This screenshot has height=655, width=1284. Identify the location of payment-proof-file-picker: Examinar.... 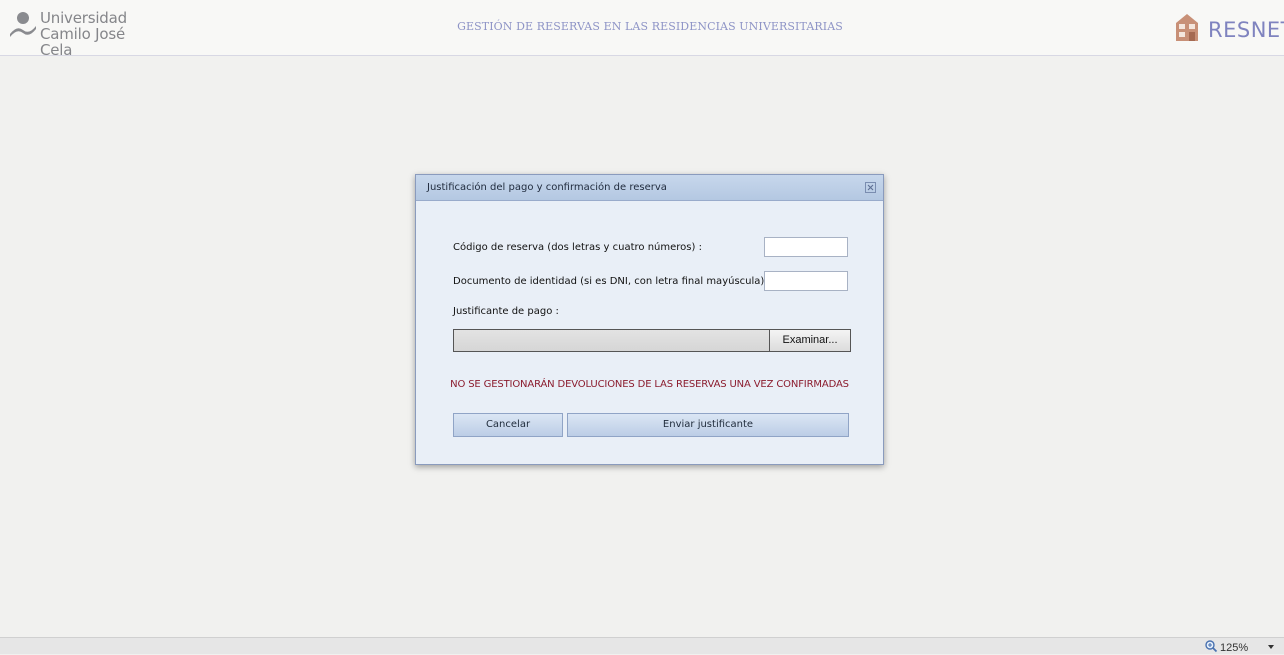
(652, 340).